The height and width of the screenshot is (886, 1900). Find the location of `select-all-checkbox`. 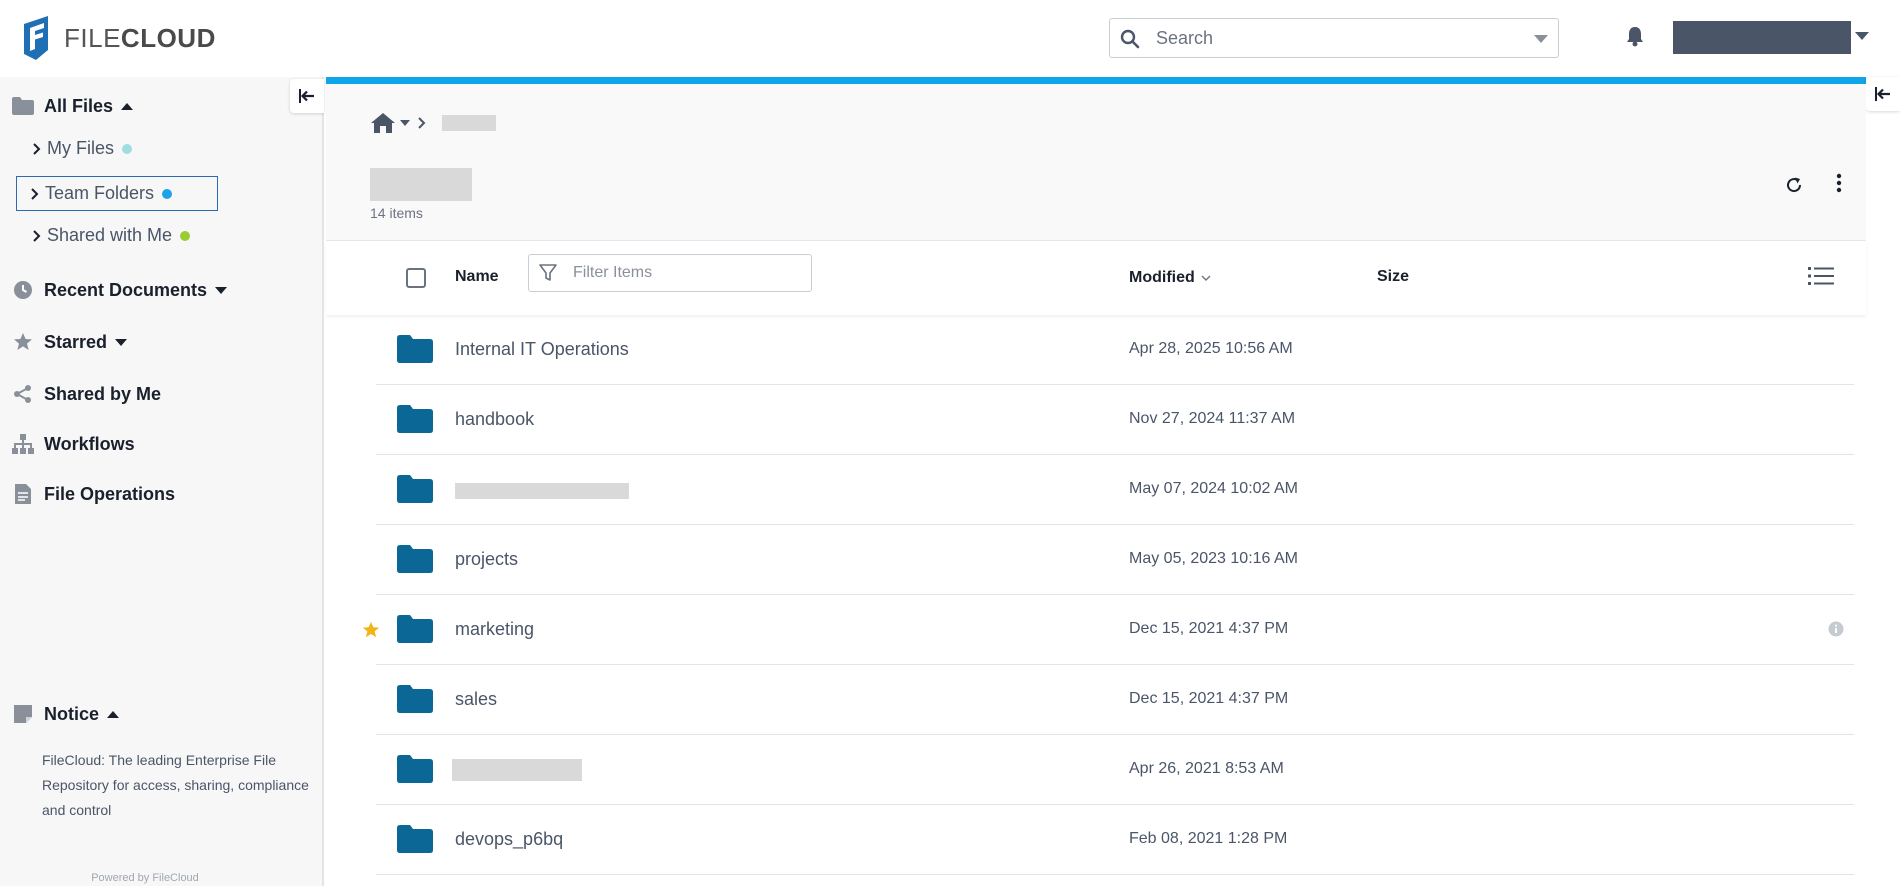

select-all-checkbox is located at coordinates (416, 278).